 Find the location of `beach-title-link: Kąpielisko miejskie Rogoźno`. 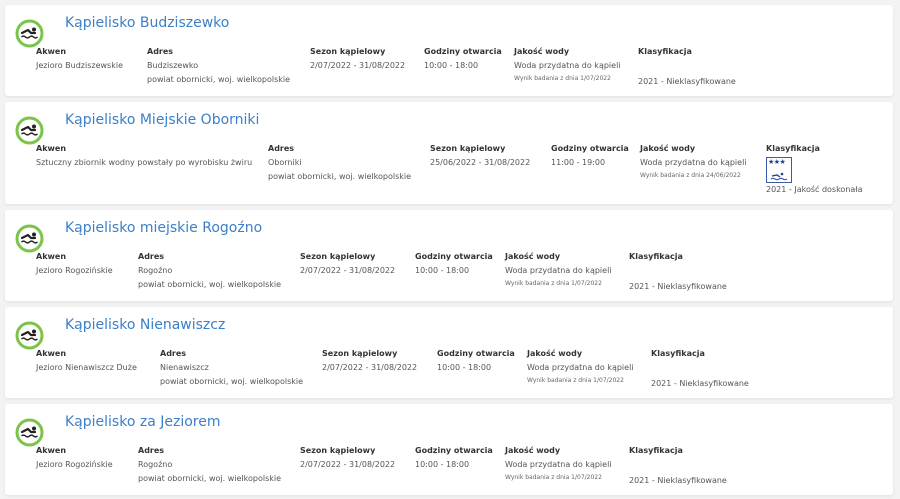

beach-title-link: Kąpielisko miejskie Rogoźno is located at coordinates (163, 228).